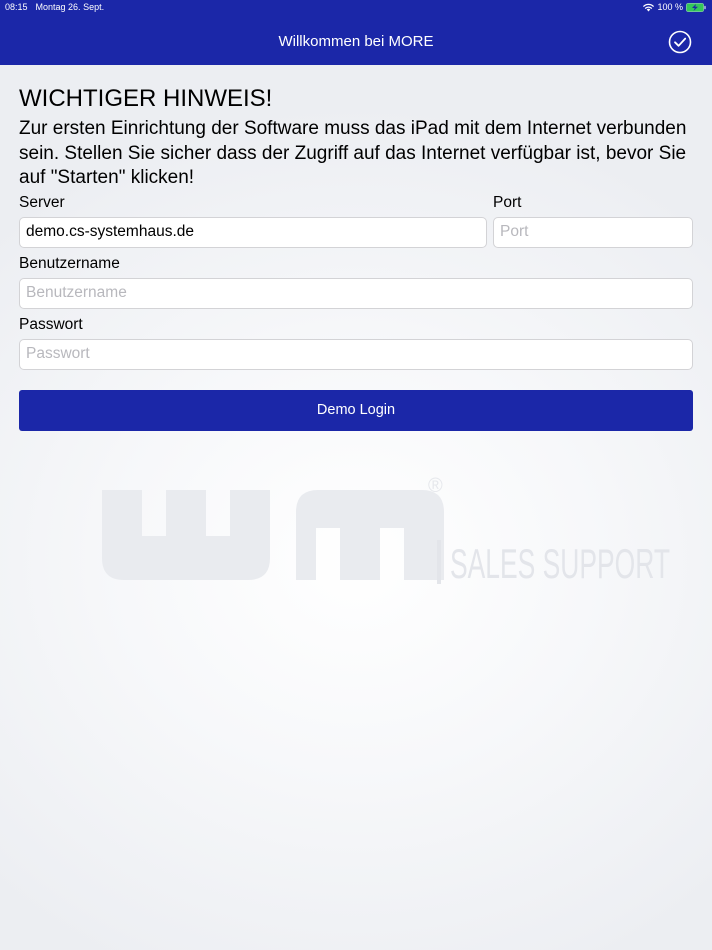 This screenshot has height=950, width=712. I want to click on server-port-row: Server Port, so click(356, 220).